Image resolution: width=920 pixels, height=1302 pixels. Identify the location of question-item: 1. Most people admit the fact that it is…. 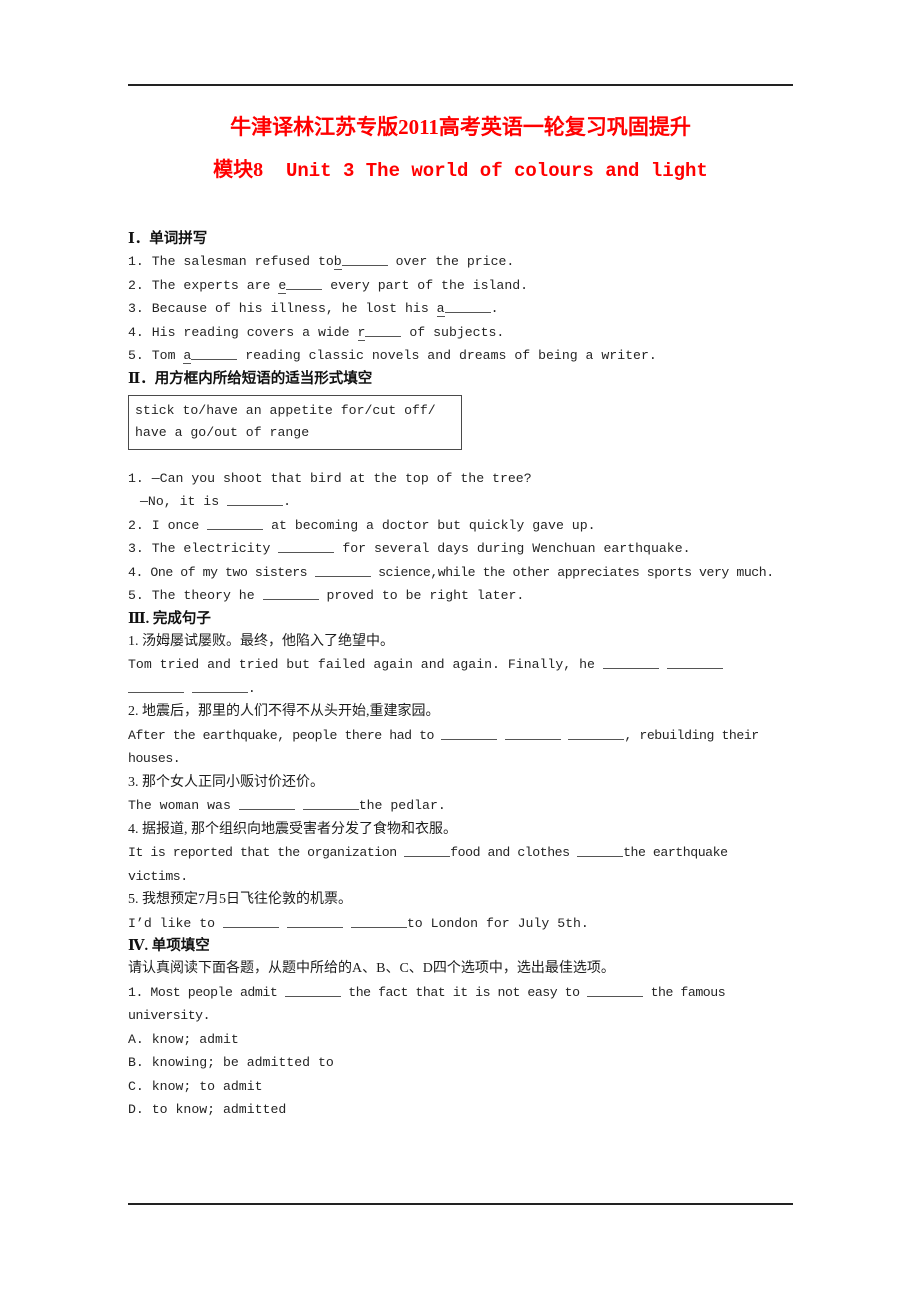
(460, 1004).